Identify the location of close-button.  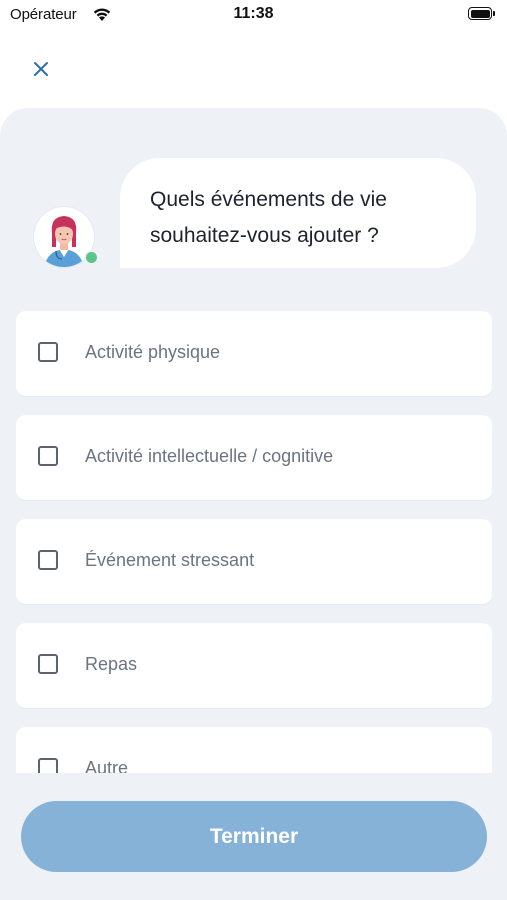
(41, 69).